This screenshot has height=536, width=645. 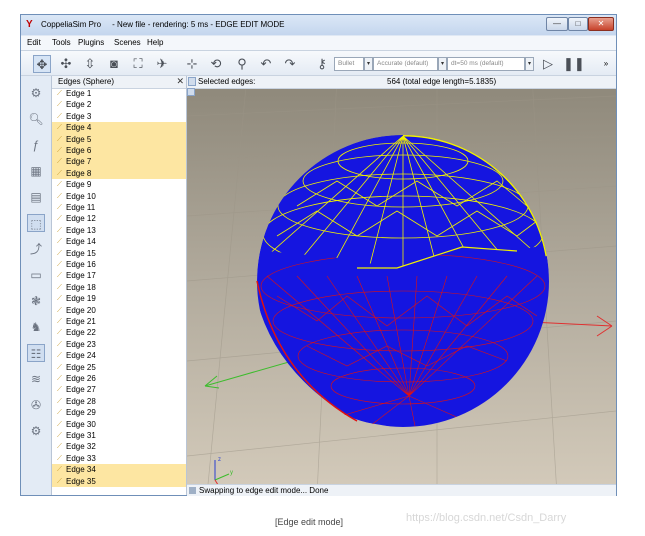 I want to click on edge-list-item: ⟋ Edge 7, so click(x=119, y=162).